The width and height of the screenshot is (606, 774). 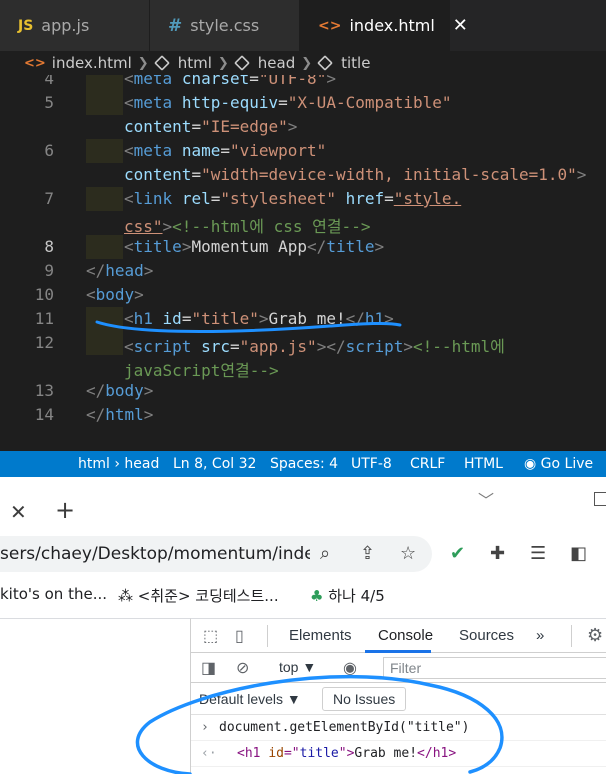 I want to click on status-path: html › head, so click(x=118, y=464).